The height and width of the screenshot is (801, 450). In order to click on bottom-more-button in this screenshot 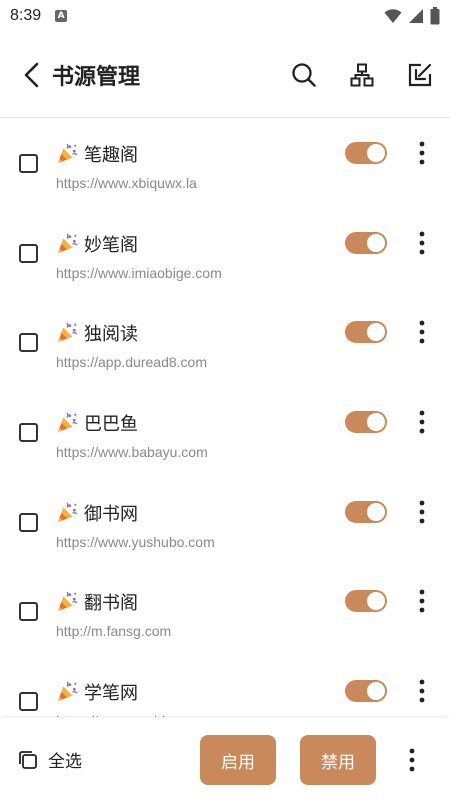, I will do `click(412, 760)`.